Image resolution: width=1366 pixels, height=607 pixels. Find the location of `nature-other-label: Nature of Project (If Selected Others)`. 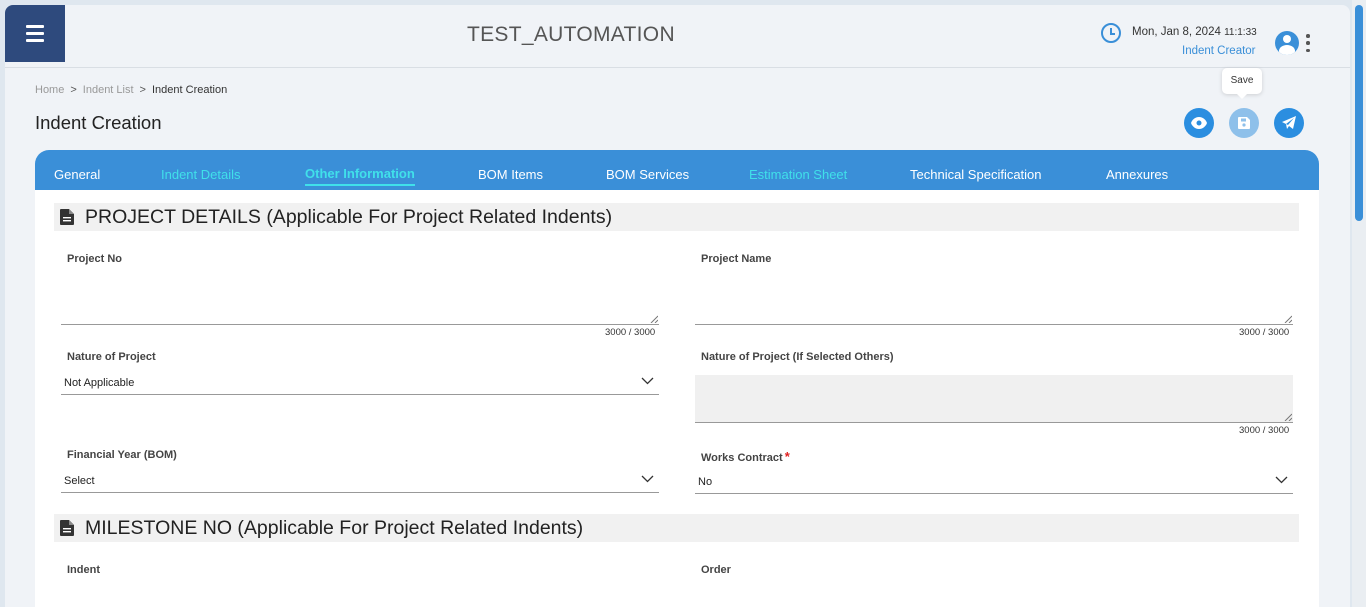

nature-other-label: Nature of Project (If Selected Others) is located at coordinates (797, 357).